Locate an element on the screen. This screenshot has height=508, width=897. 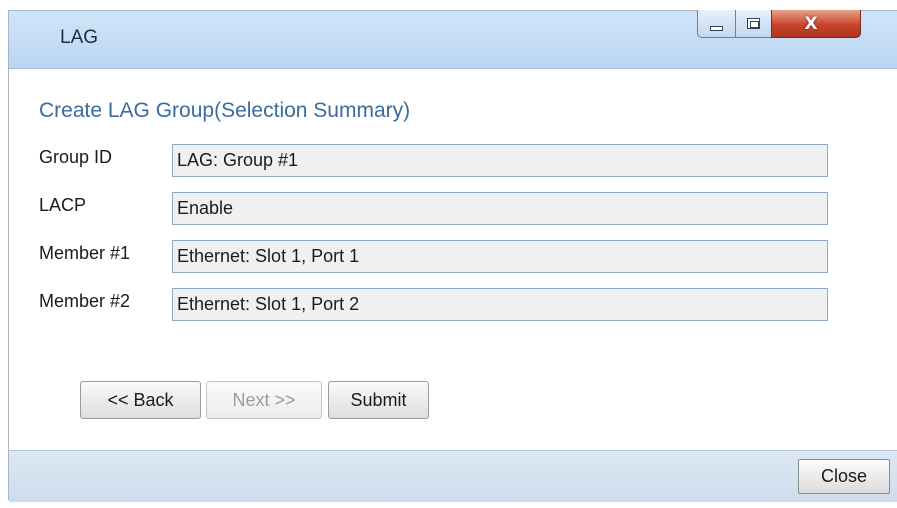
minimize-icon is located at coordinates (716, 28).